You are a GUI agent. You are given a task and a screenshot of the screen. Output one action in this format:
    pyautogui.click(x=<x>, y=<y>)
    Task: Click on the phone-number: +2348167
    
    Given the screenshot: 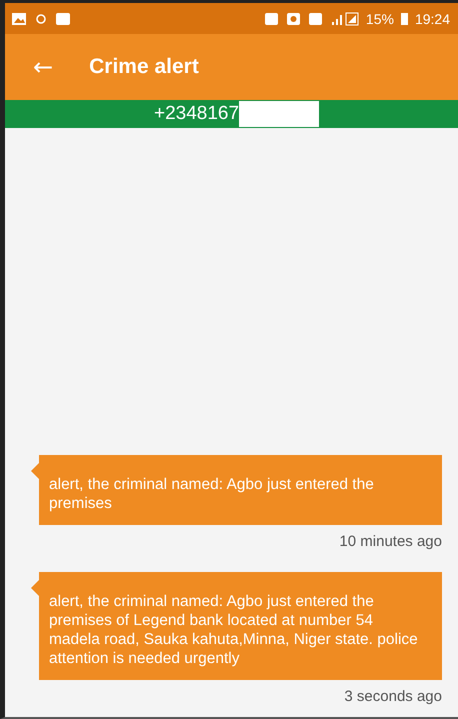 What is the action you would take?
    pyautogui.click(x=197, y=114)
    